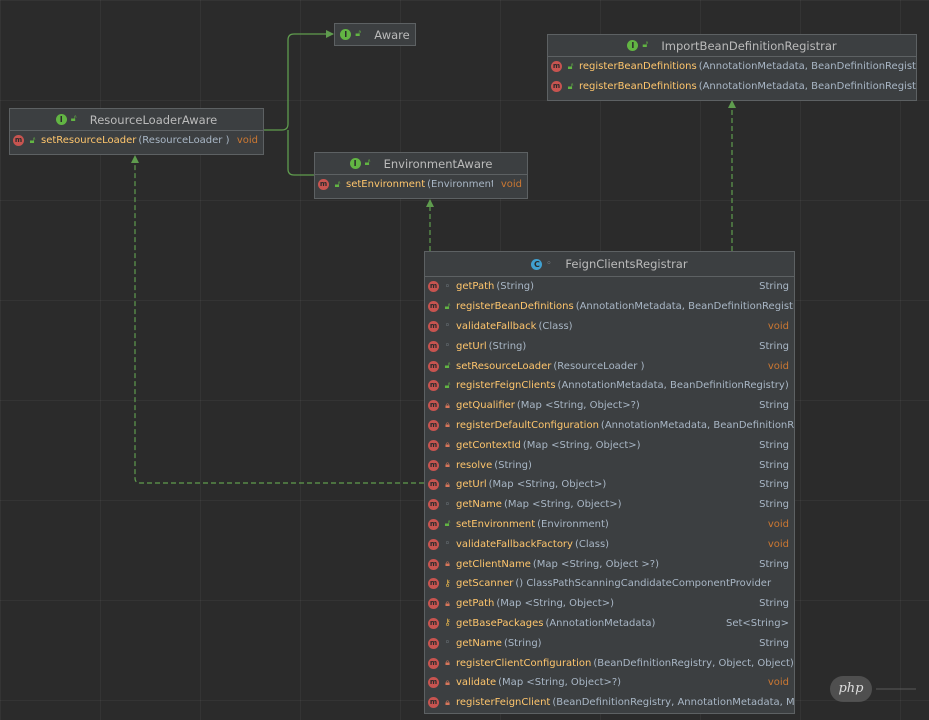 The height and width of the screenshot is (720, 929). Describe the element at coordinates (503, 703) in the screenshot. I see `method-name: registerFeignClient` at that location.